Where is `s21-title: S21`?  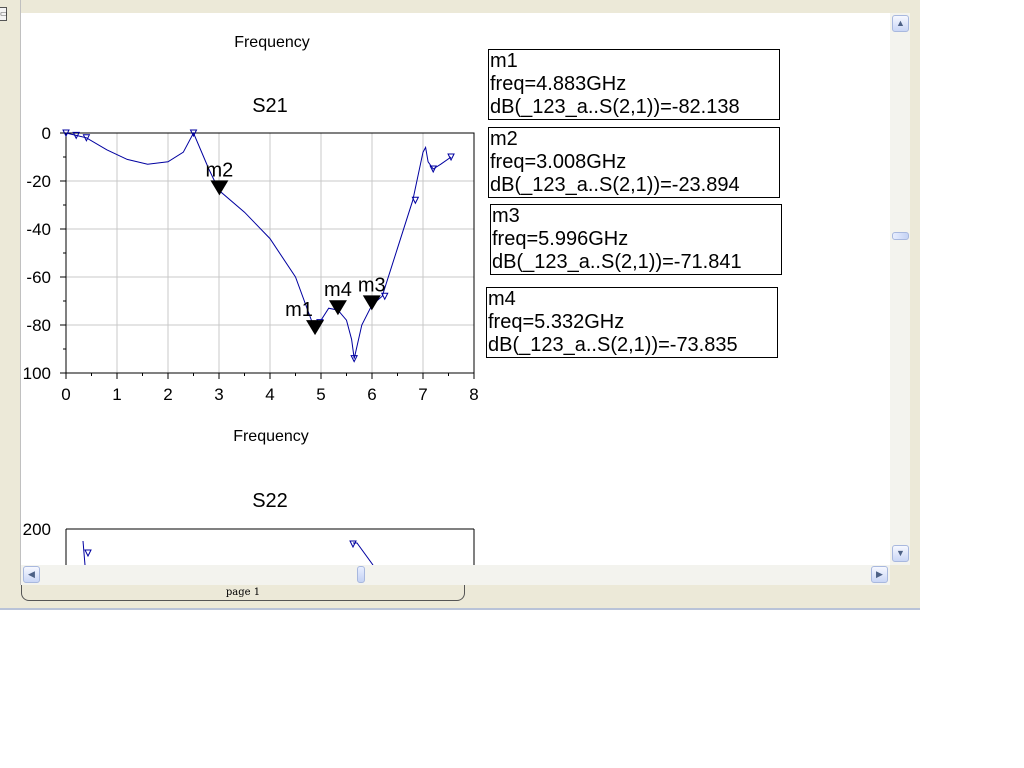 s21-title: S21 is located at coordinates (270, 106).